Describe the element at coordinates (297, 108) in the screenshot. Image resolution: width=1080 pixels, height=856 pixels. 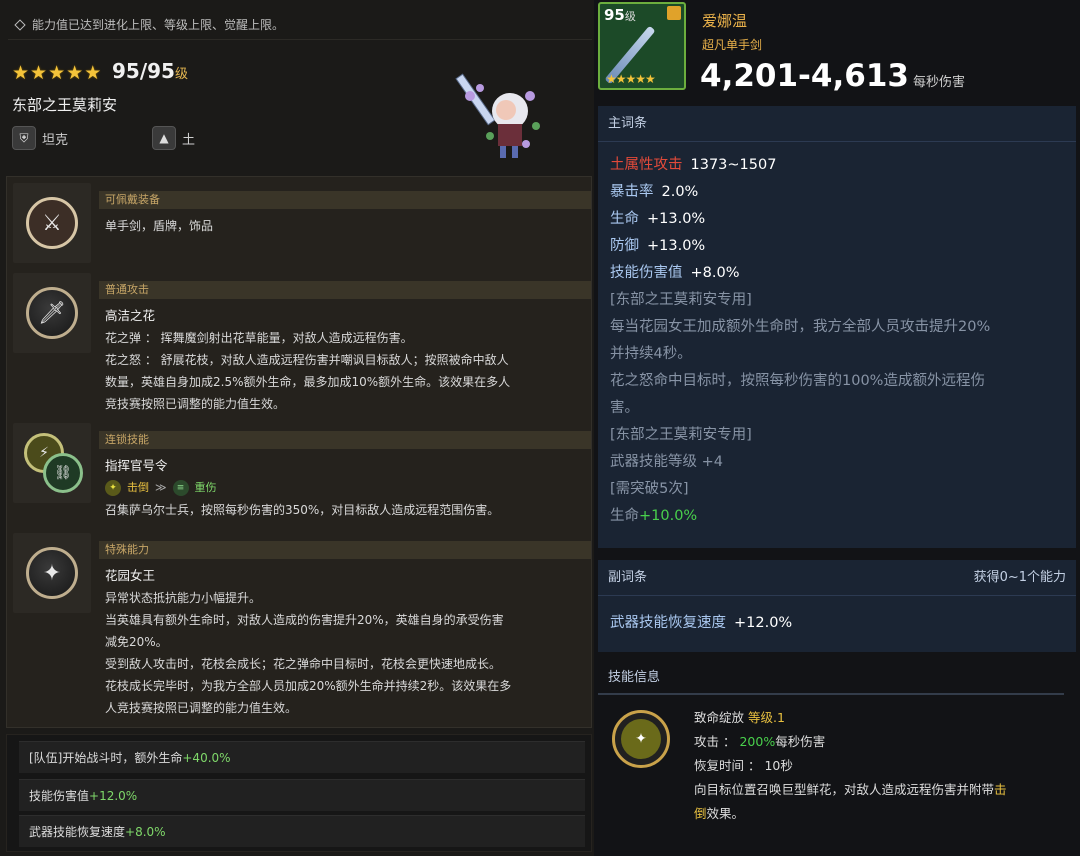
I see `hero-header: ★ ★ ★ ★ ★ 95/95级 东部之王莫莉安 ⛨ 坦克 ▲ 土` at that location.